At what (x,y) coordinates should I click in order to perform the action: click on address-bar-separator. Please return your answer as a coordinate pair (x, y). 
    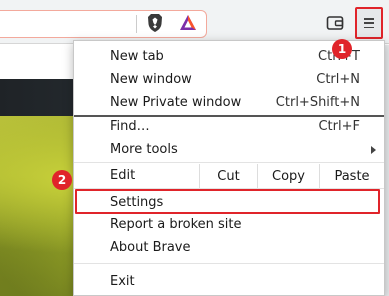
    Looking at the image, I should click on (136, 24).